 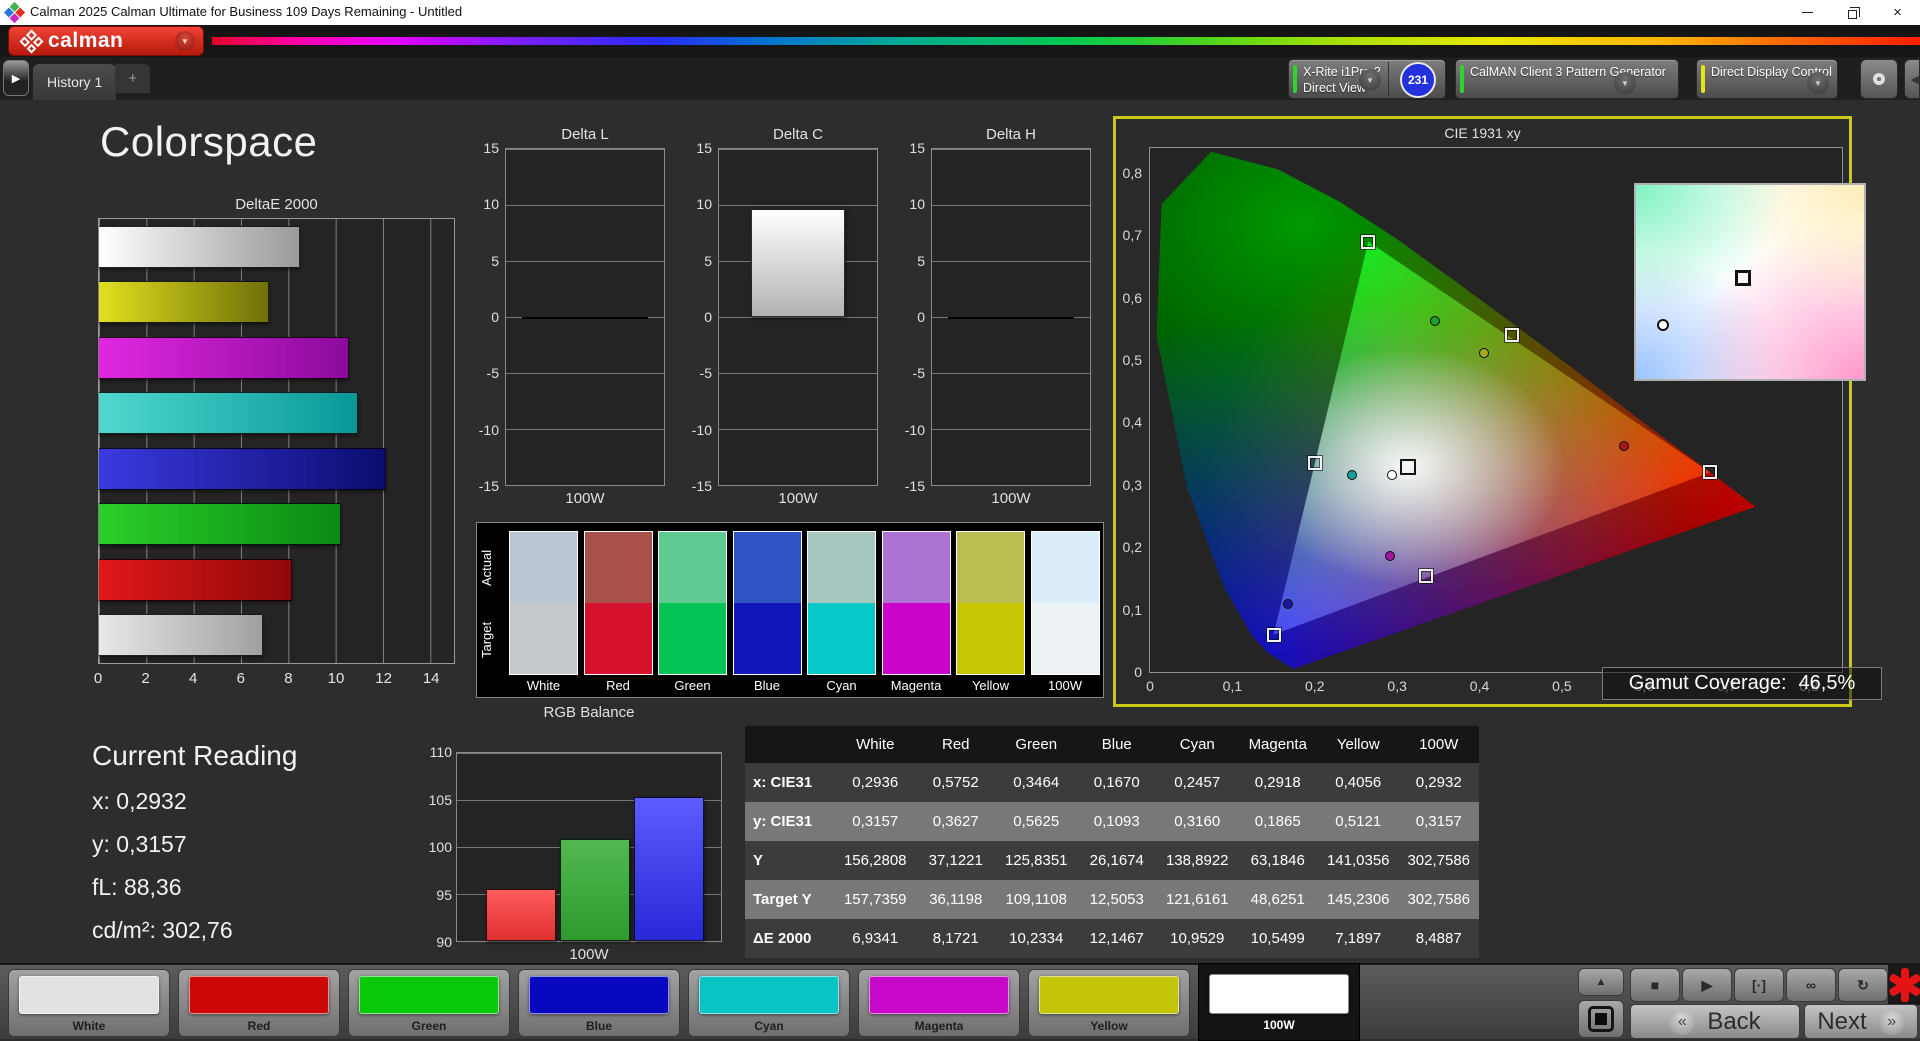 I want to click on continuous-button: ∞, so click(x=1811, y=985).